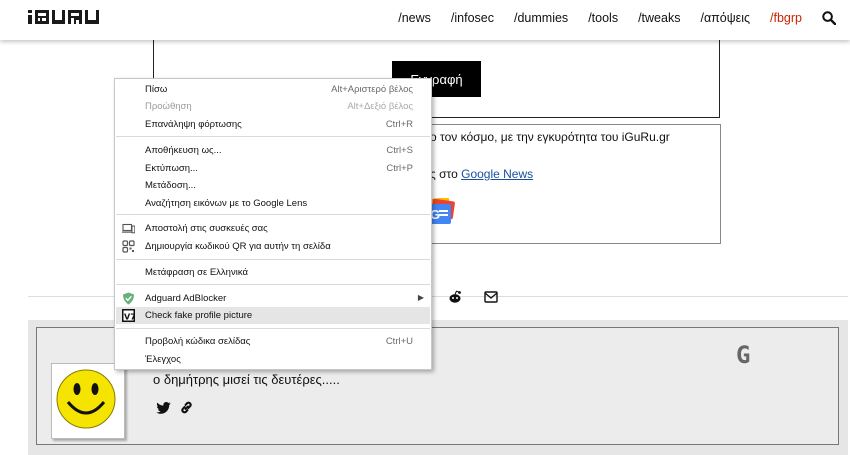 Image resolution: width=850 pixels, height=455 pixels. What do you see at coordinates (273, 150) in the screenshot?
I see `menu-item-save-as: Αποθήκευση ως... Ctrl+S` at bounding box center [273, 150].